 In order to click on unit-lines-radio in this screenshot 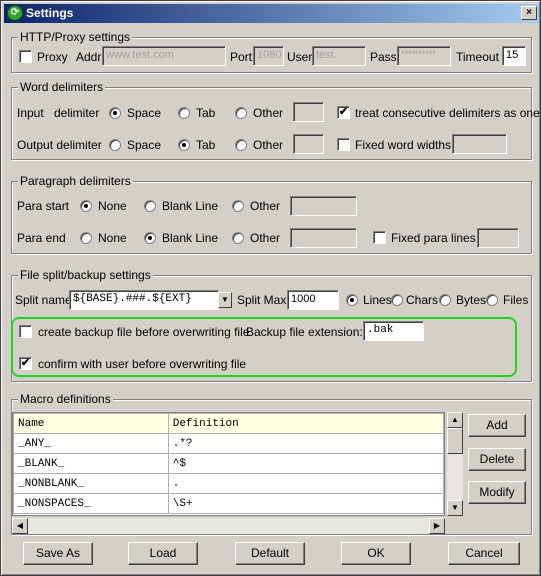, I will do `click(352, 300)`.